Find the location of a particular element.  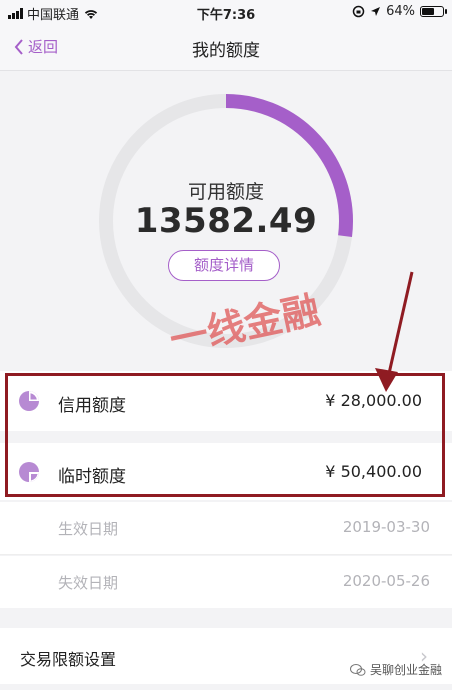

available-credit-amount: 13582.49 is located at coordinates (226, 221).